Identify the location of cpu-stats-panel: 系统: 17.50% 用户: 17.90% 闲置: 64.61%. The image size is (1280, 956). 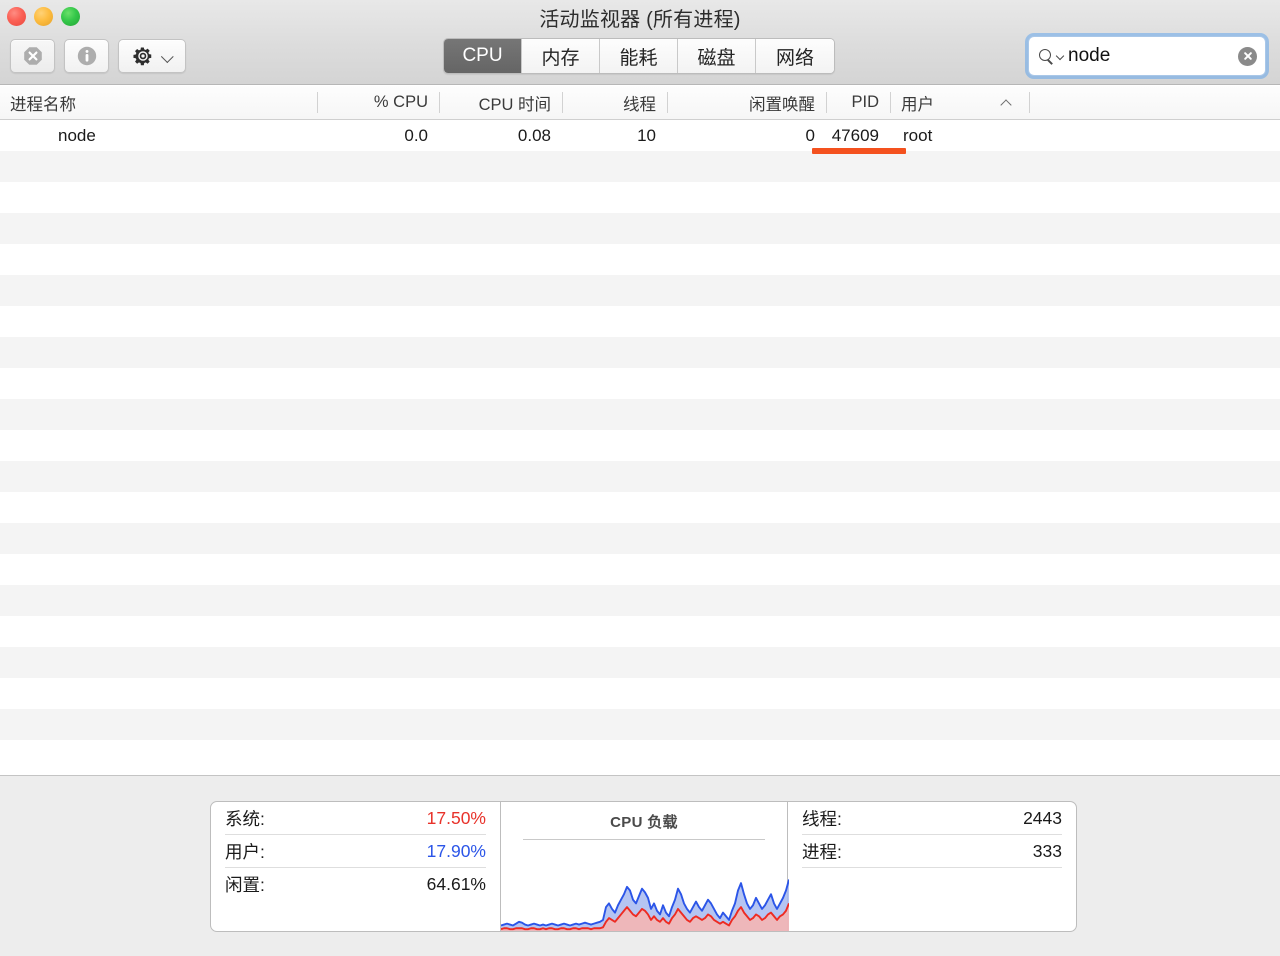
(355, 866).